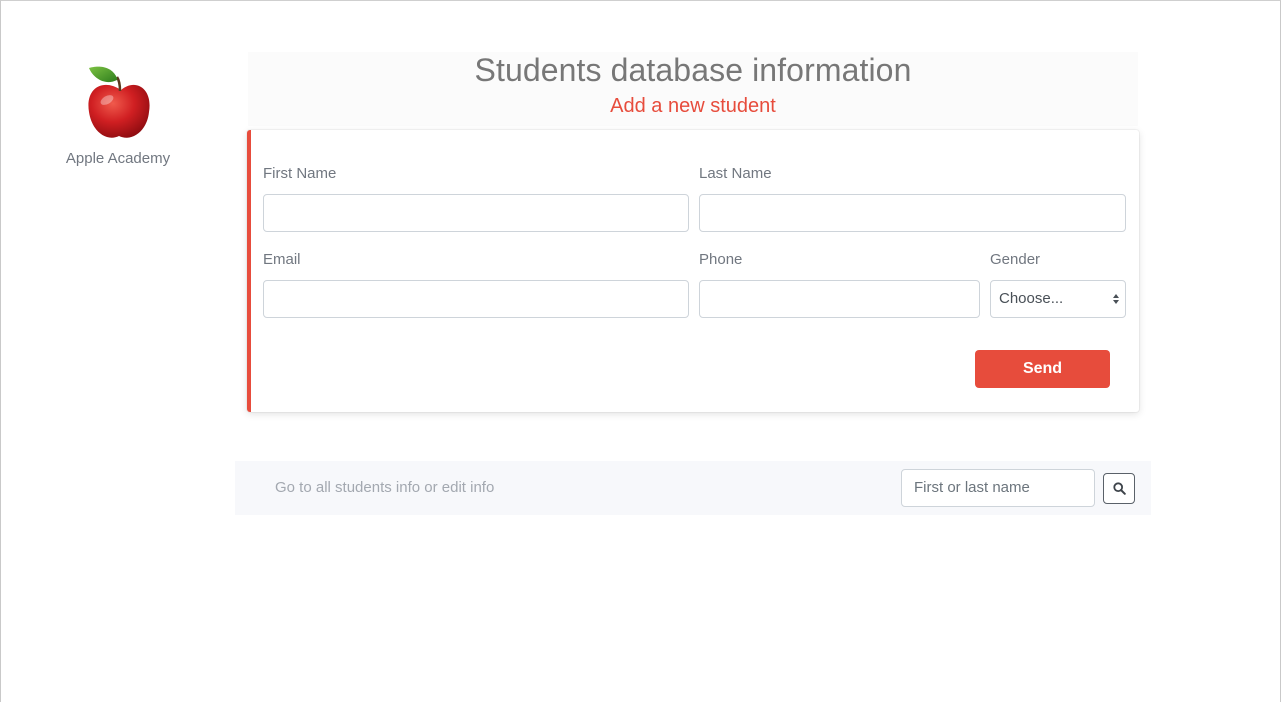 This screenshot has height=702, width=1281. Describe the element at coordinates (1015, 259) in the screenshot. I see `gender-label: Gender` at that location.